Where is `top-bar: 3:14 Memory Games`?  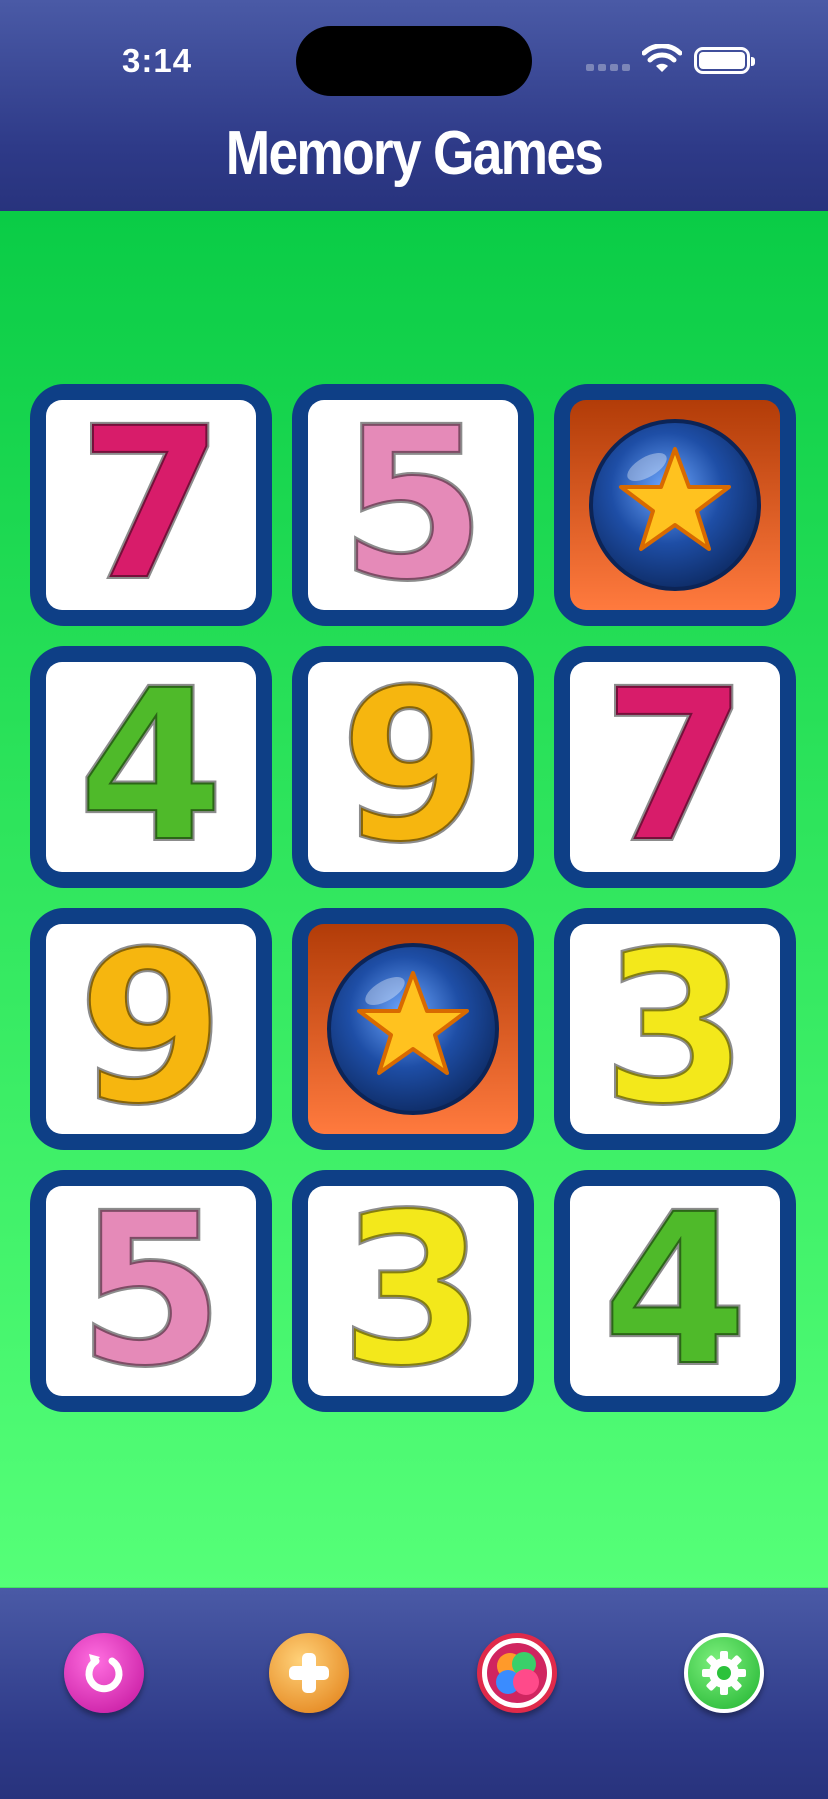 top-bar: 3:14 Memory Games is located at coordinates (414, 105).